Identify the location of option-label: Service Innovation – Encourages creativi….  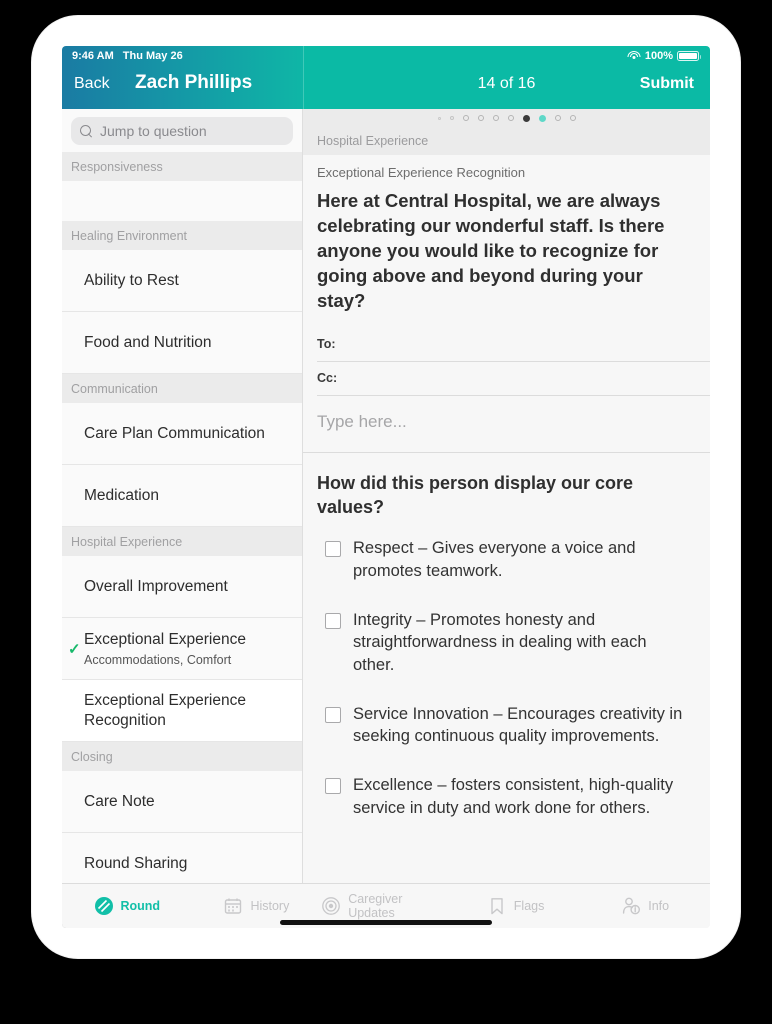
(518, 725).